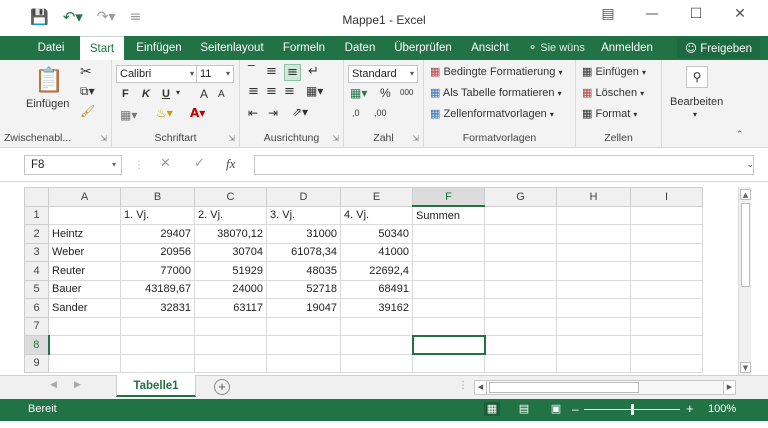  I want to click on zoom-slider, so click(632, 409).